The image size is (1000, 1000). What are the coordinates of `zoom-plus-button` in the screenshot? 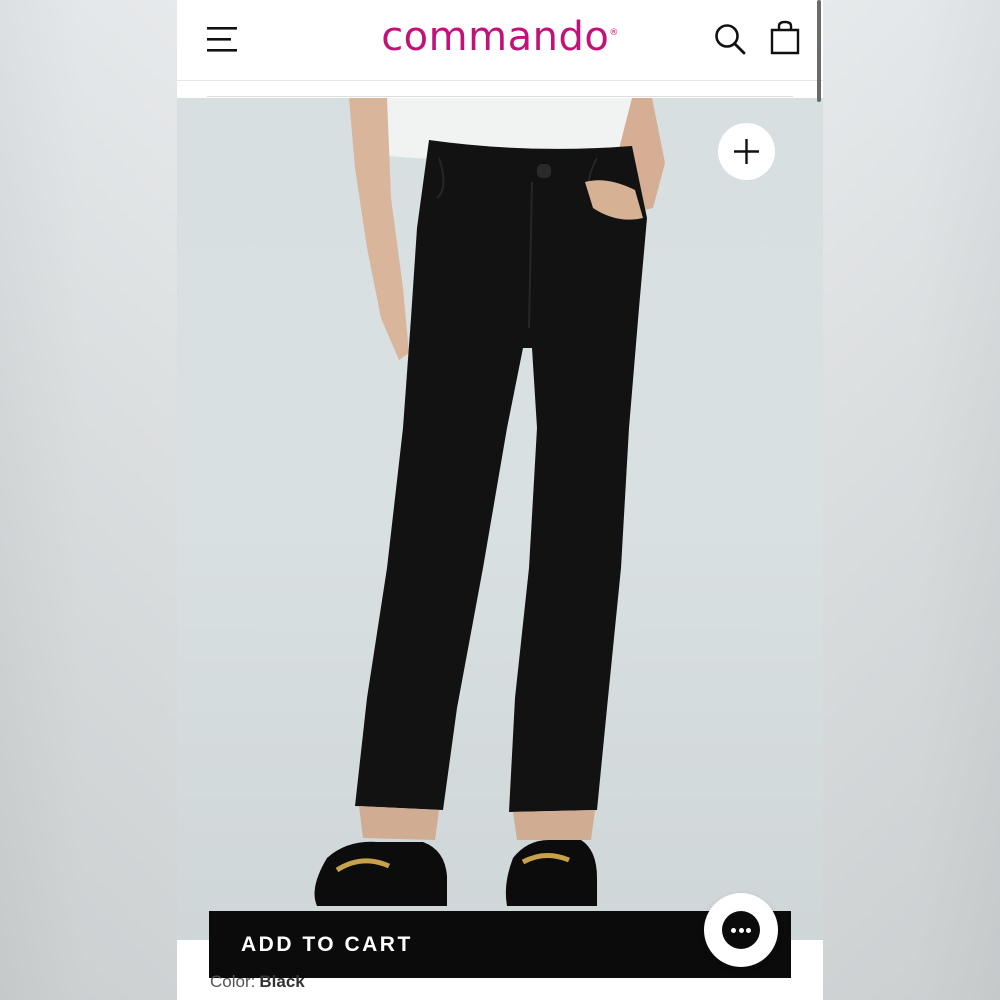 It's located at (746, 151).